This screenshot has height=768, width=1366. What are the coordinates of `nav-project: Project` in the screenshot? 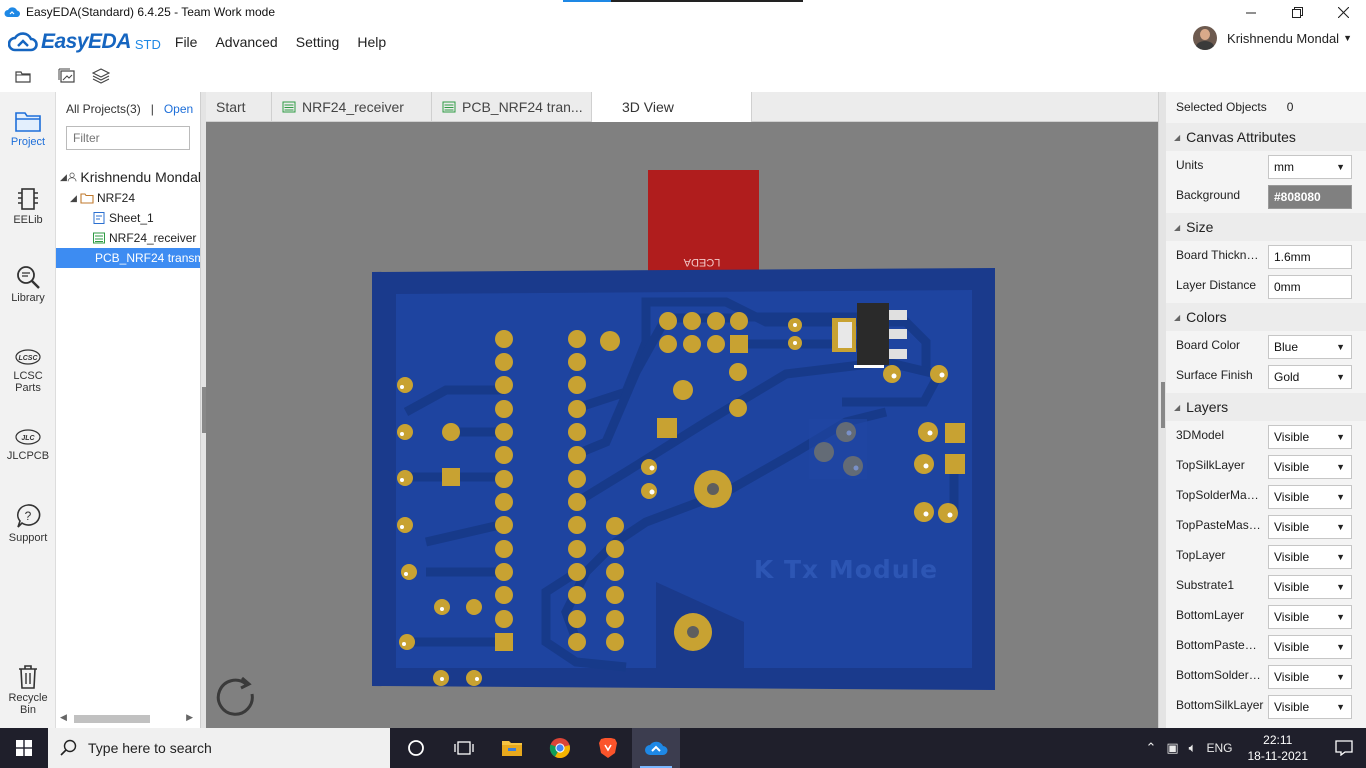 It's located at (28, 128).